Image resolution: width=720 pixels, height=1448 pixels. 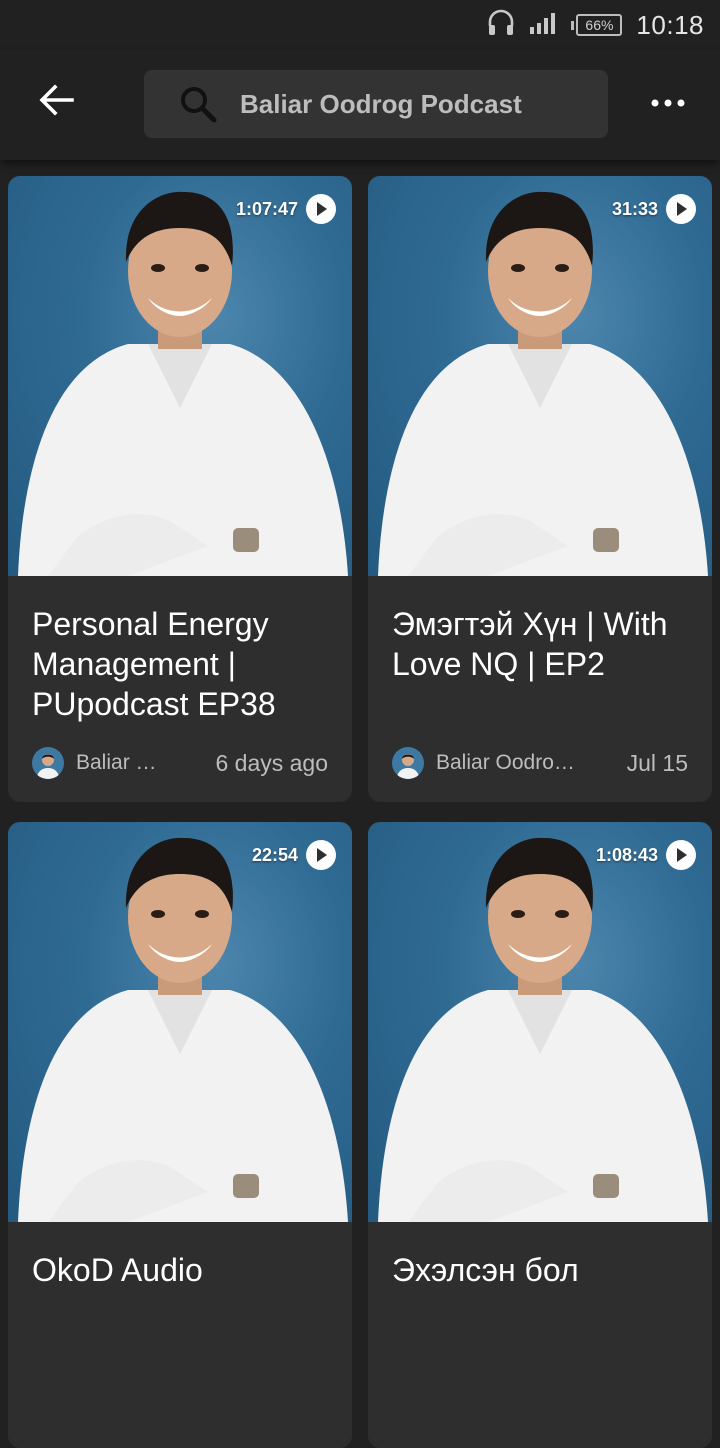 I want to click on episode-title: Эмэгтэй Хүн | With Love NQ | EP2, so click(x=530, y=644).